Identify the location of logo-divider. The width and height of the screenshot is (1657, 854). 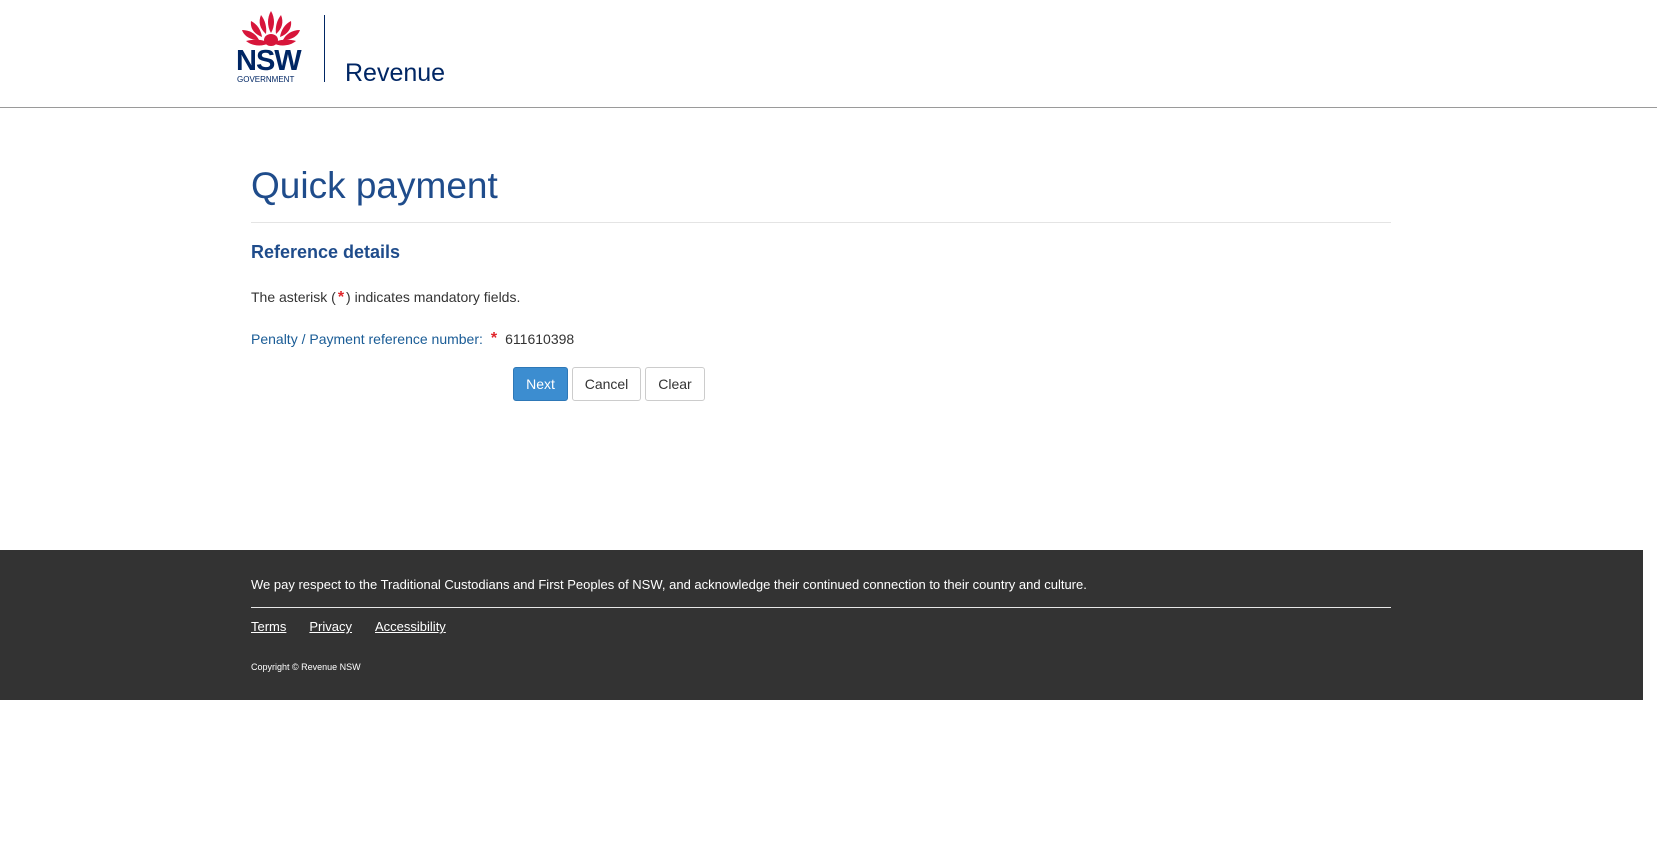
(324, 48).